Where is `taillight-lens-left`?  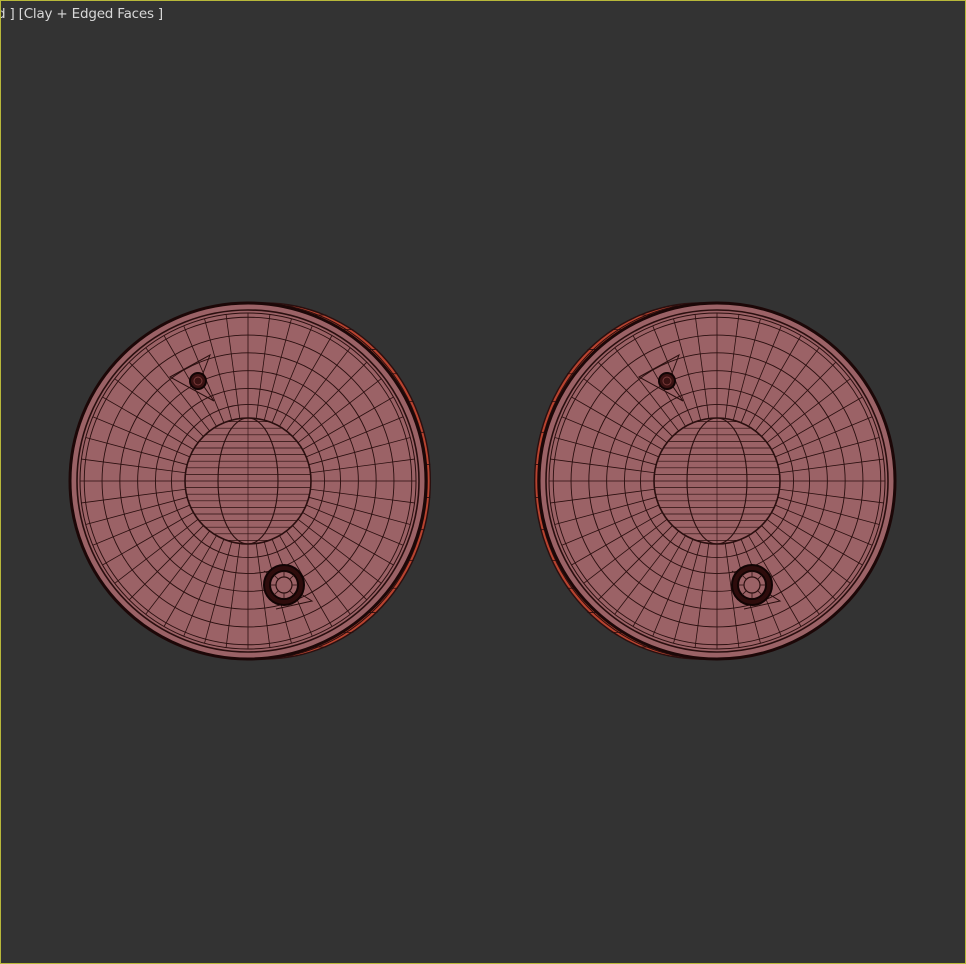
taillight-lens-left is located at coordinates (250, 481).